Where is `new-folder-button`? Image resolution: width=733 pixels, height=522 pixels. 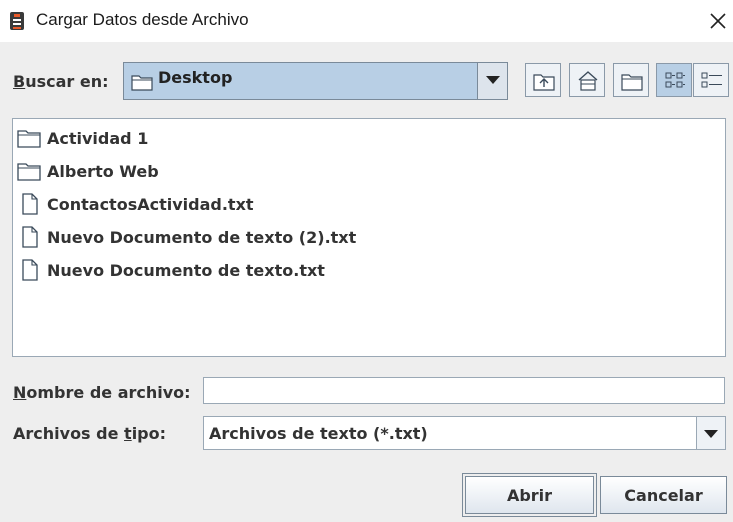
new-folder-button is located at coordinates (631, 80).